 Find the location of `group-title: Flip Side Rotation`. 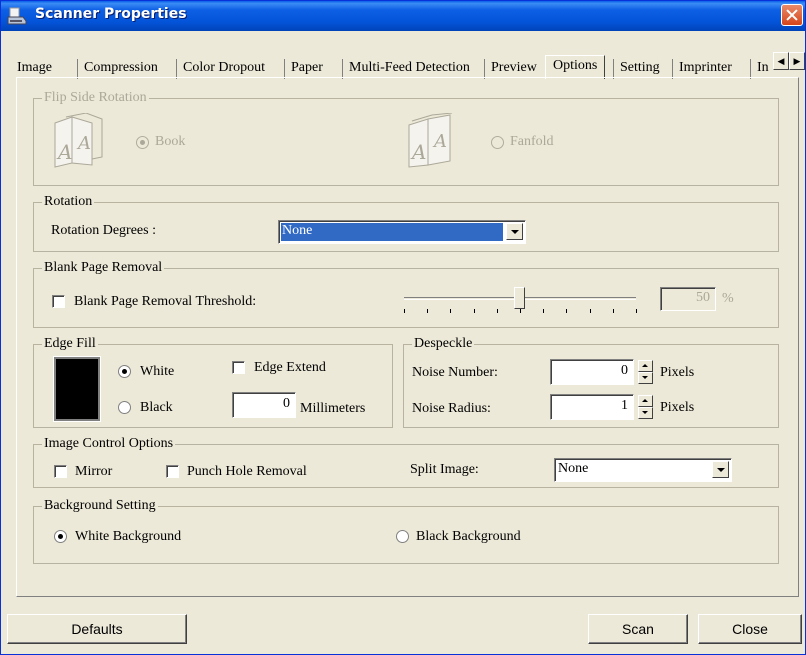

group-title: Flip Side Rotation is located at coordinates (95, 98).